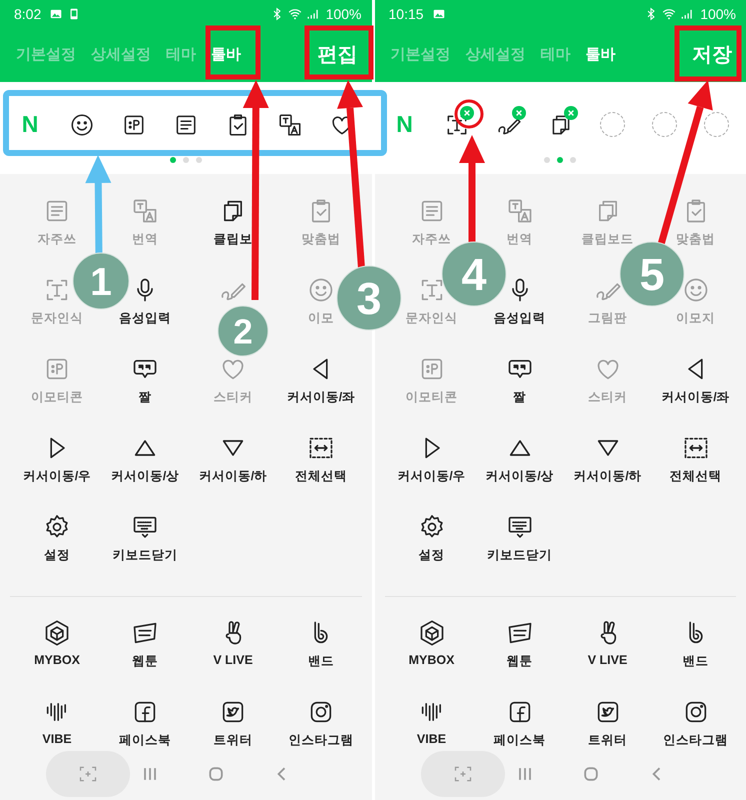 This screenshot has height=800, width=746. What do you see at coordinates (406, 14) in the screenshot?
I see `clock-time: 10:15` at bounding box center [406, 14].